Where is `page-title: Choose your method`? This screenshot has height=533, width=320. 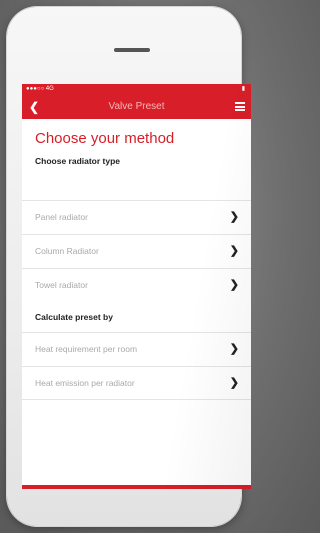
page-title: Choose your method is located at coordinates (105, 138).